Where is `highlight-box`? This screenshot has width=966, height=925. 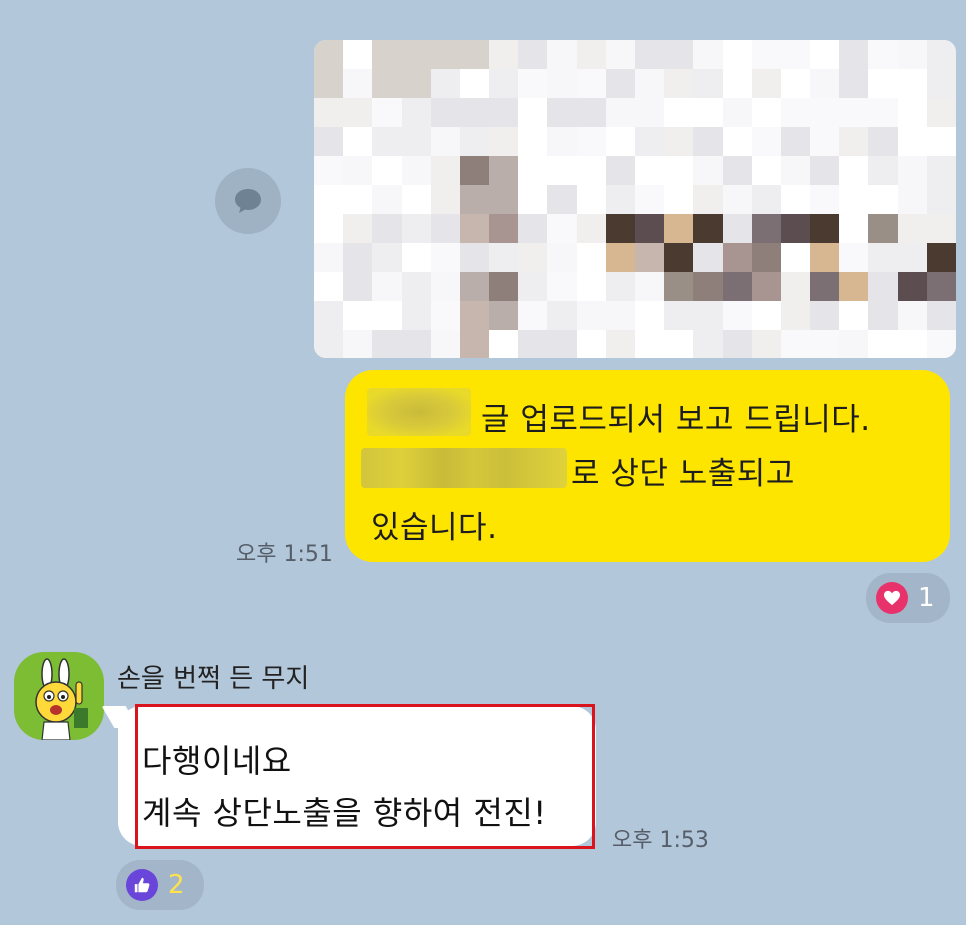 highlight-box is located at coordinates (365, 776).